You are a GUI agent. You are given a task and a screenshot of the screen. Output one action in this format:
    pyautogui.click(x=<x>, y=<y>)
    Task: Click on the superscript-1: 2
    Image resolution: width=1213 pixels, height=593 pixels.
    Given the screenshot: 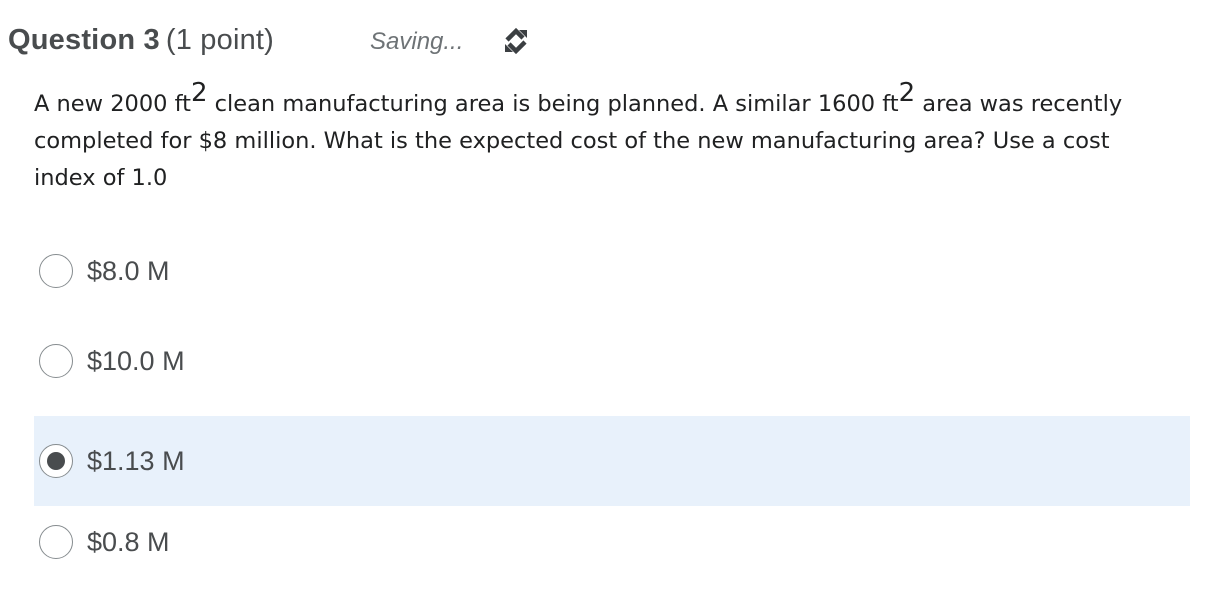 What is the action you would take?
    pyautogui.click(x=199, y=92)
    